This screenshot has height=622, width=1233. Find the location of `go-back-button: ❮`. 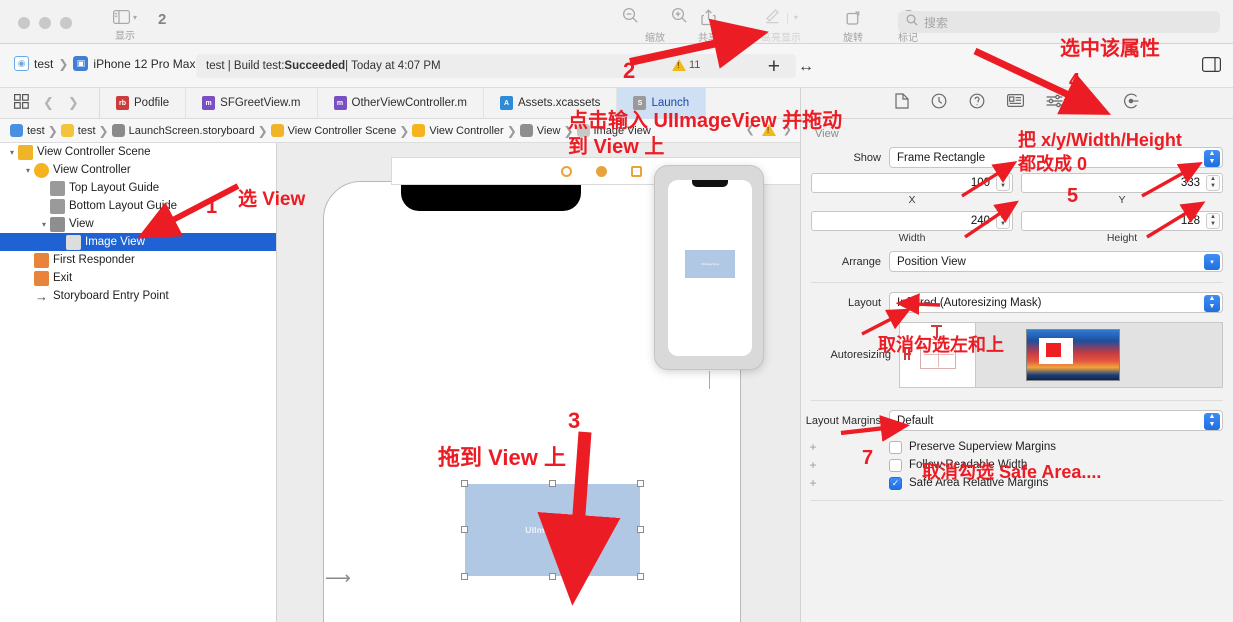

go-back-button: ❮ is located at coordinates (48, 103).